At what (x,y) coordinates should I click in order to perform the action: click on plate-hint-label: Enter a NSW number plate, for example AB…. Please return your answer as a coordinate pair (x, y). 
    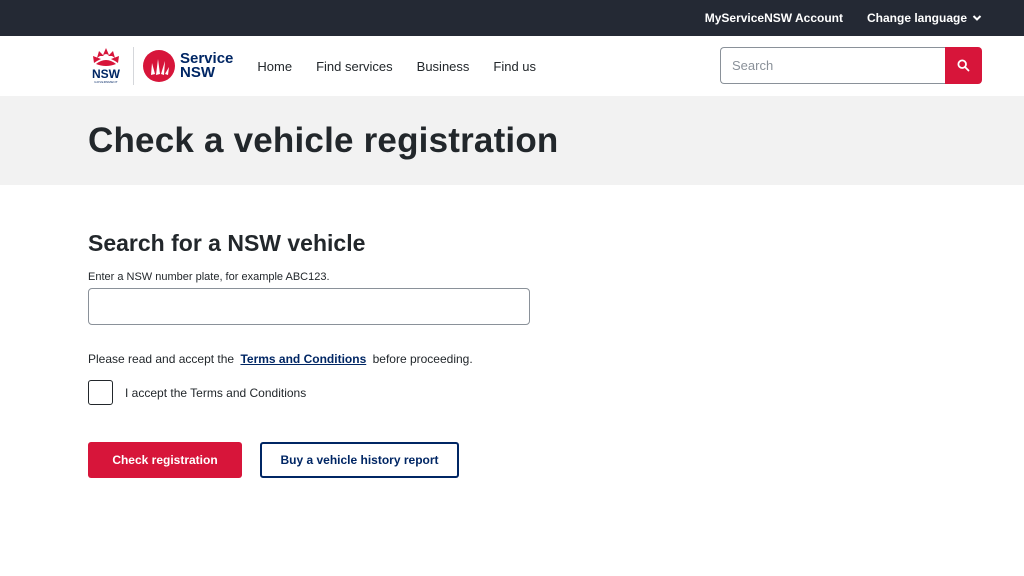
    Looking at the image, I should click on (209, 277).